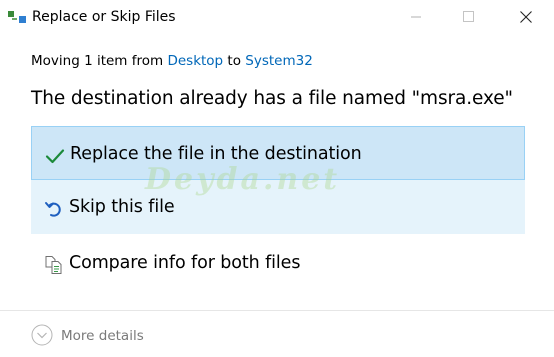 This screenshot has height=357, width=554. What do you see at coordinates (17, 16) in the screenshot?
I see `file-move-icon` at bounding box center [17, 16].